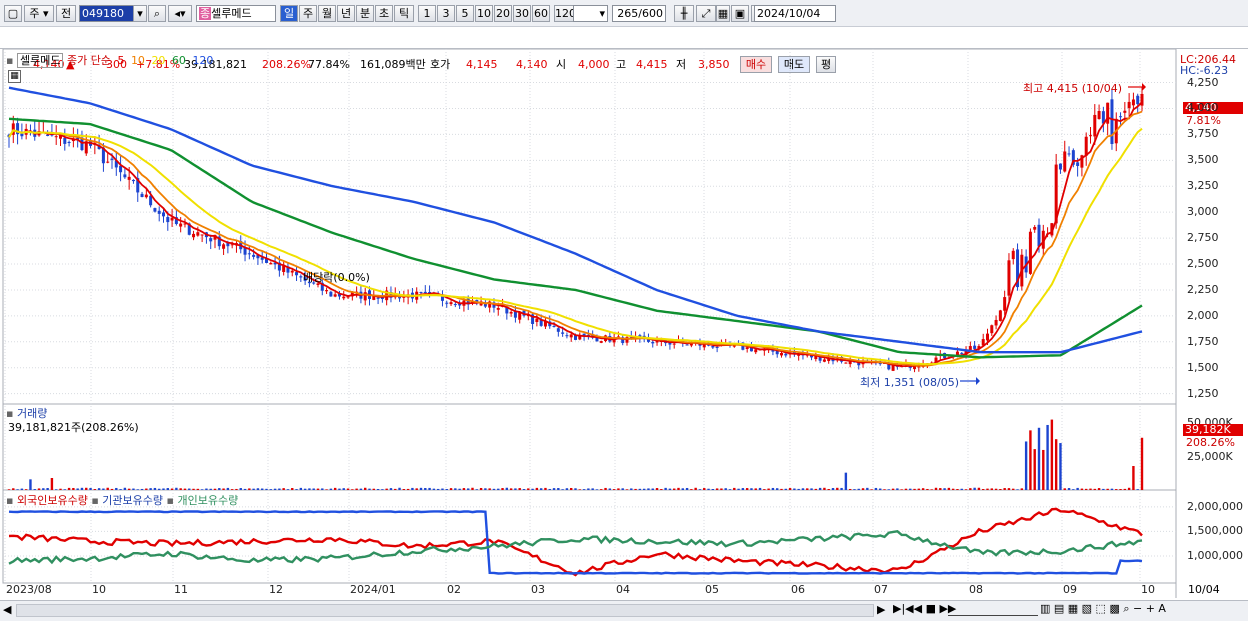 Image resolution: width=1248 pixels, height=621 pixels. What do you see at coordinates (522, 13) in the screenshot?
I see `interval-30: 30` at bounding box center [522, 13].